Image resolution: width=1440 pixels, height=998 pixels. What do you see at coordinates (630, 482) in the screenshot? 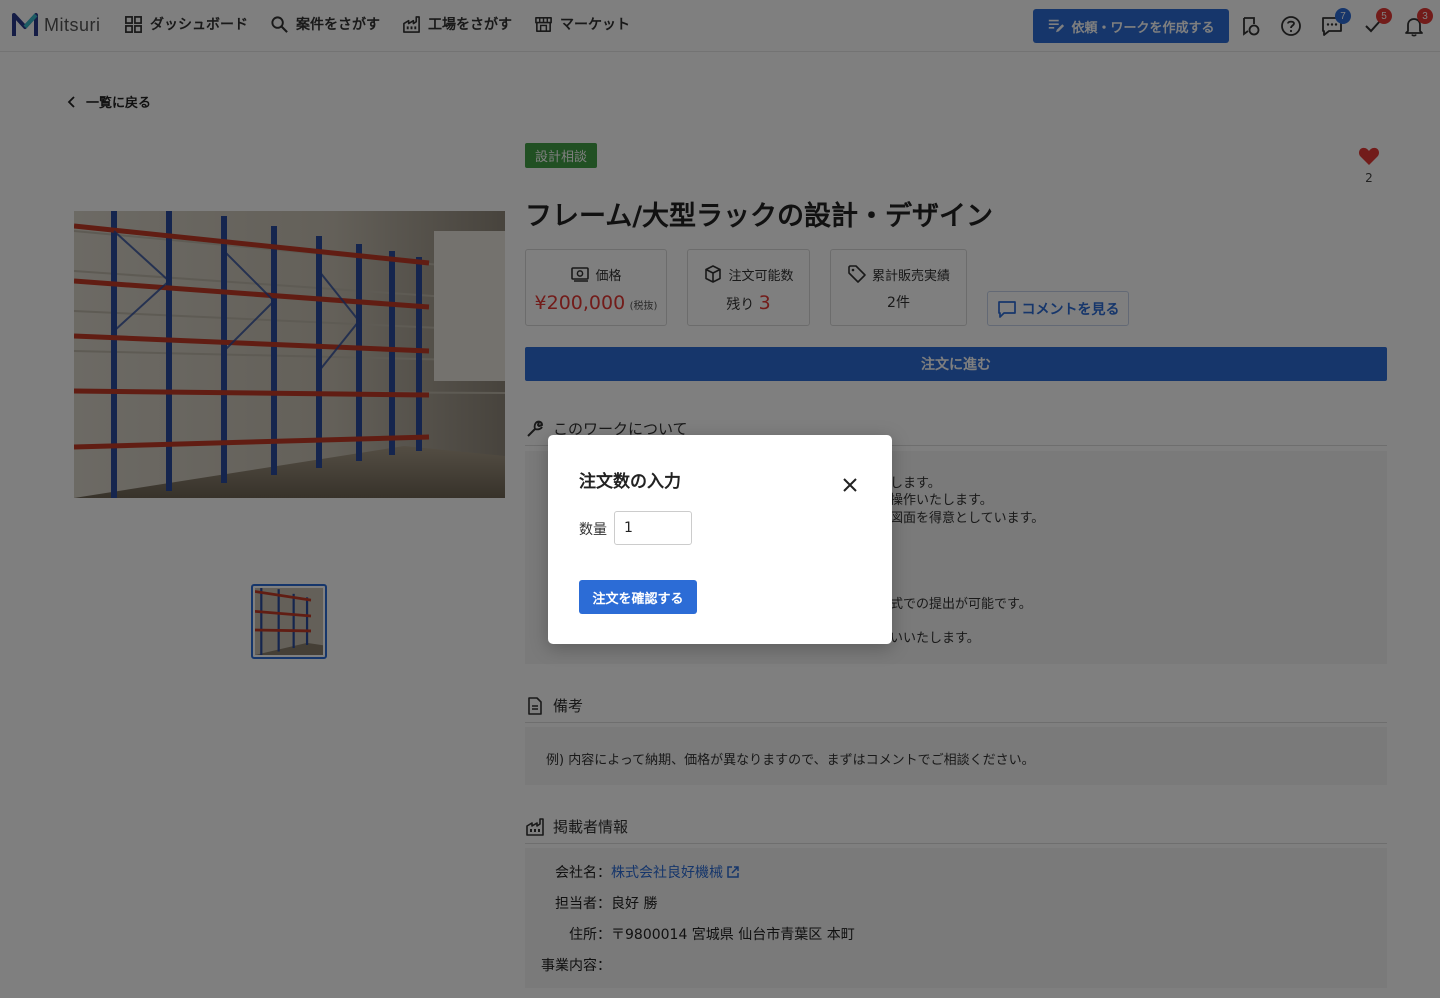
I see `modal-title: 注文数の入力` at bounding box center [630, 482].